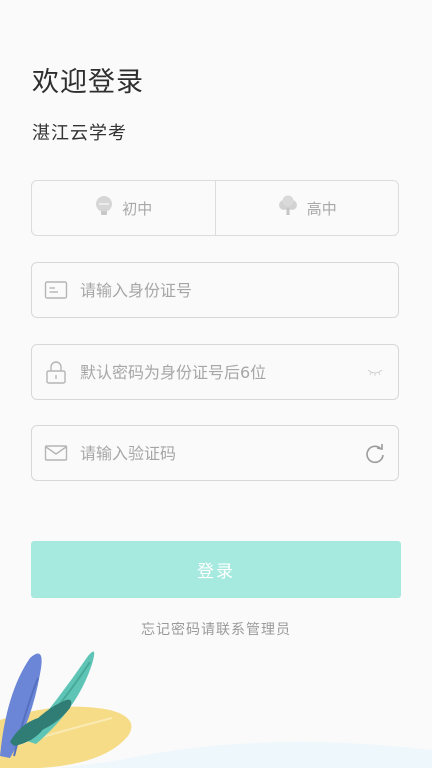 The height and width of the screenshot is (768, 432). Describe the element at coordinates (104, 208) in the screenshot. I see `bulb-icon` at that location.